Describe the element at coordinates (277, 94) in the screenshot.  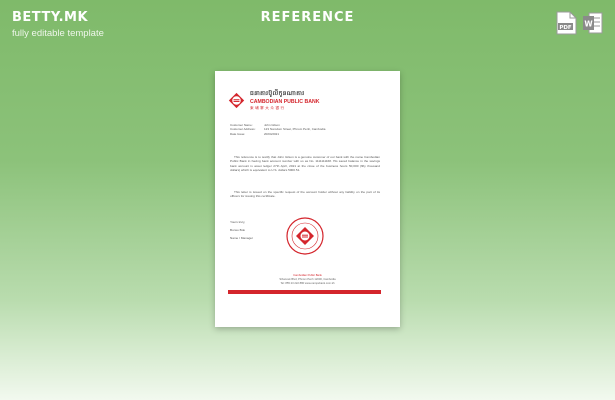
I see `bank-name-khmer: ធនាគារប៊ូលីកូនណាគារ` at that location.